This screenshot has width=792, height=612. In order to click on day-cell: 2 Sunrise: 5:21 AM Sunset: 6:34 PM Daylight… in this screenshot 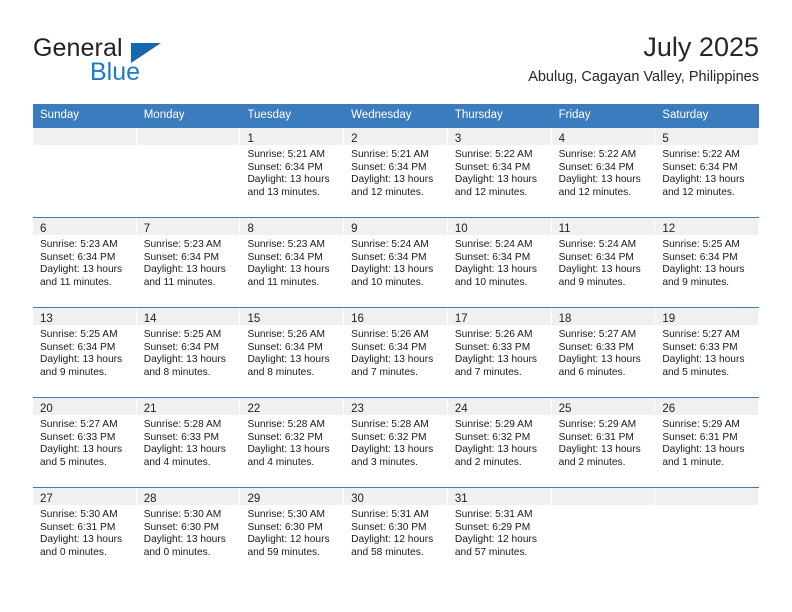, I will do `click(396, 172)`.